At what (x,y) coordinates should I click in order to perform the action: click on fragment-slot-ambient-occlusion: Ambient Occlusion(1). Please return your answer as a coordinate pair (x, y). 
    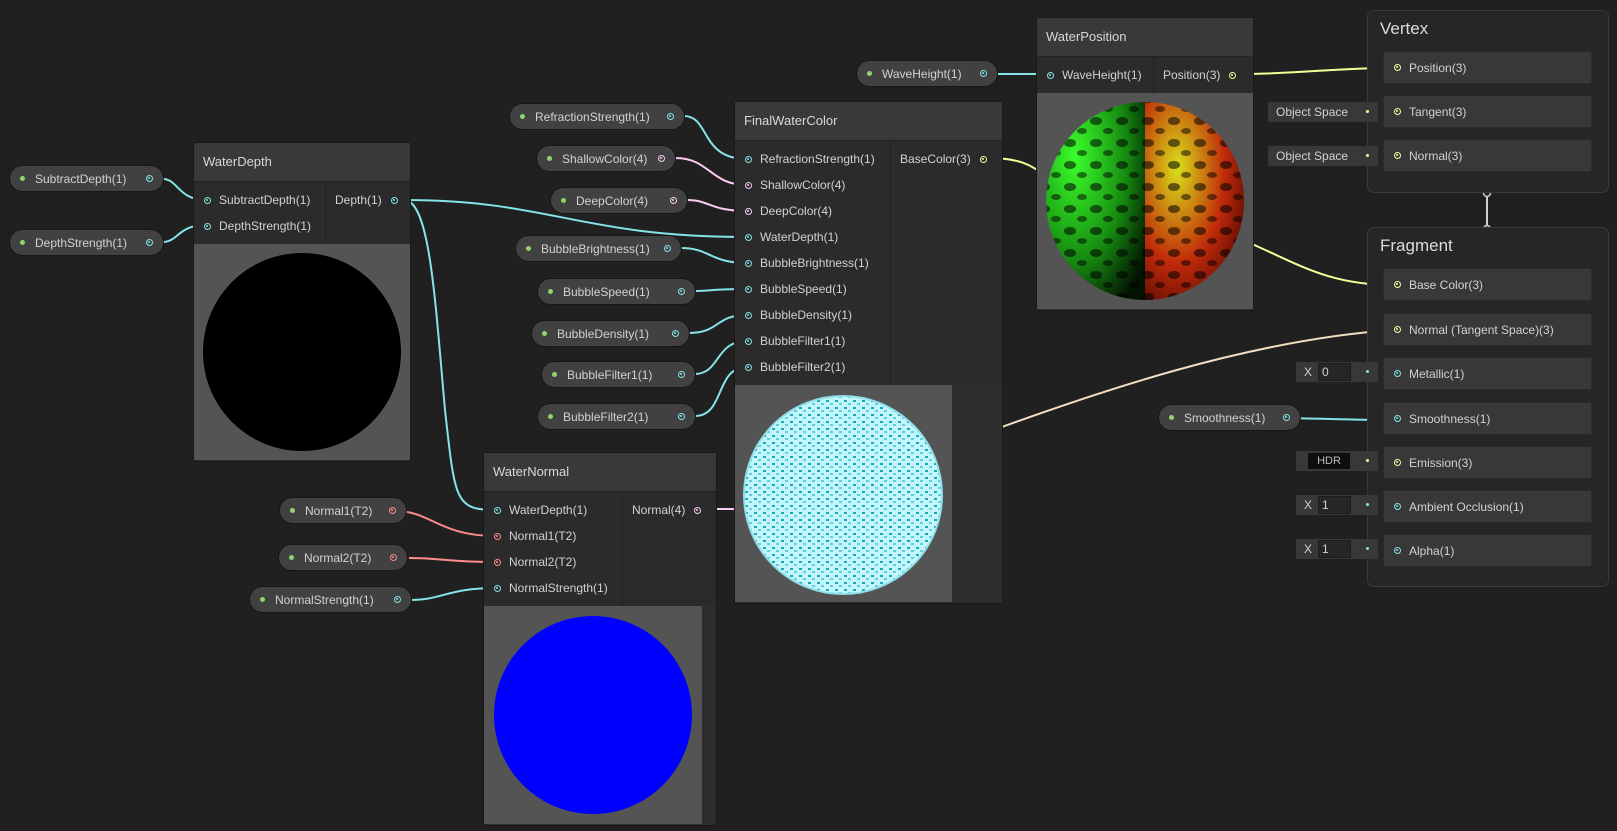
    Looking at the image, I should click on (1487, 506).